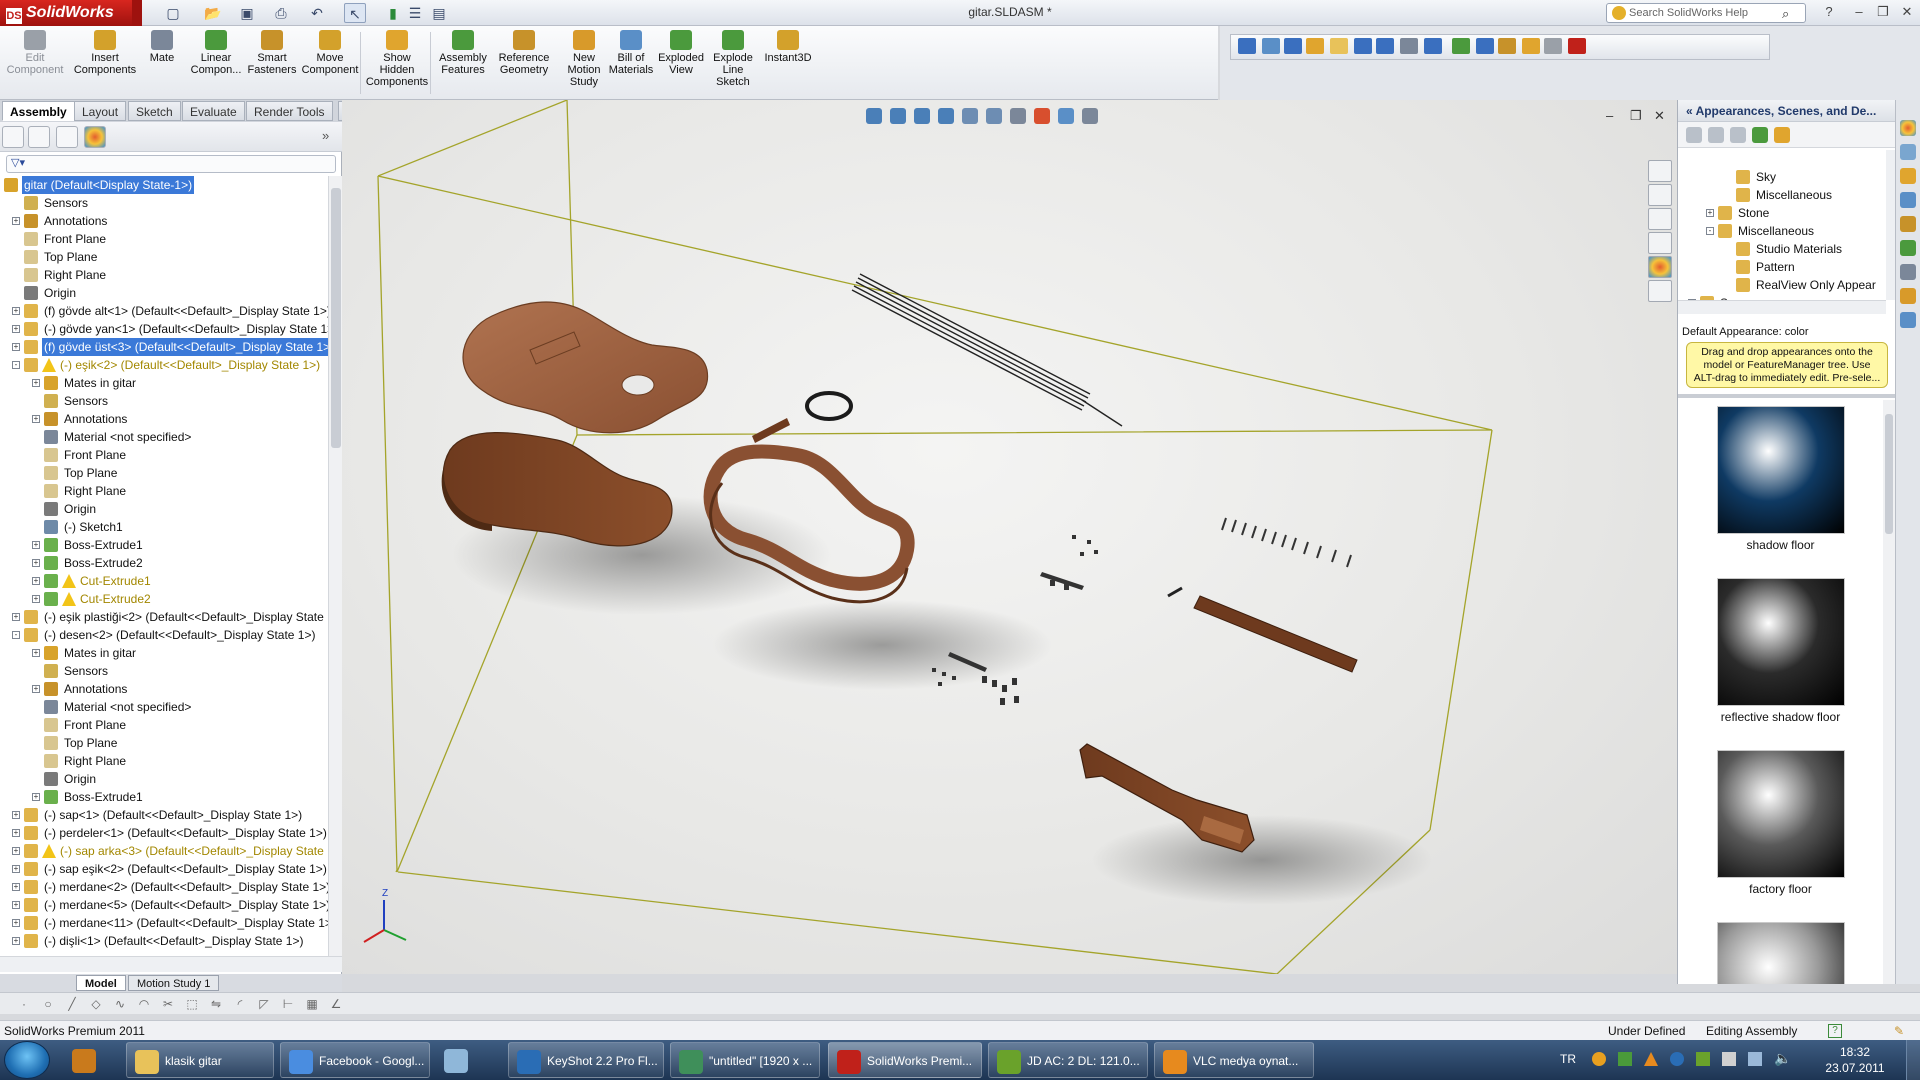  Describe the element at coordinates (173, 13) in the screenshot. I see `new-document-icon: ▢` at that location.